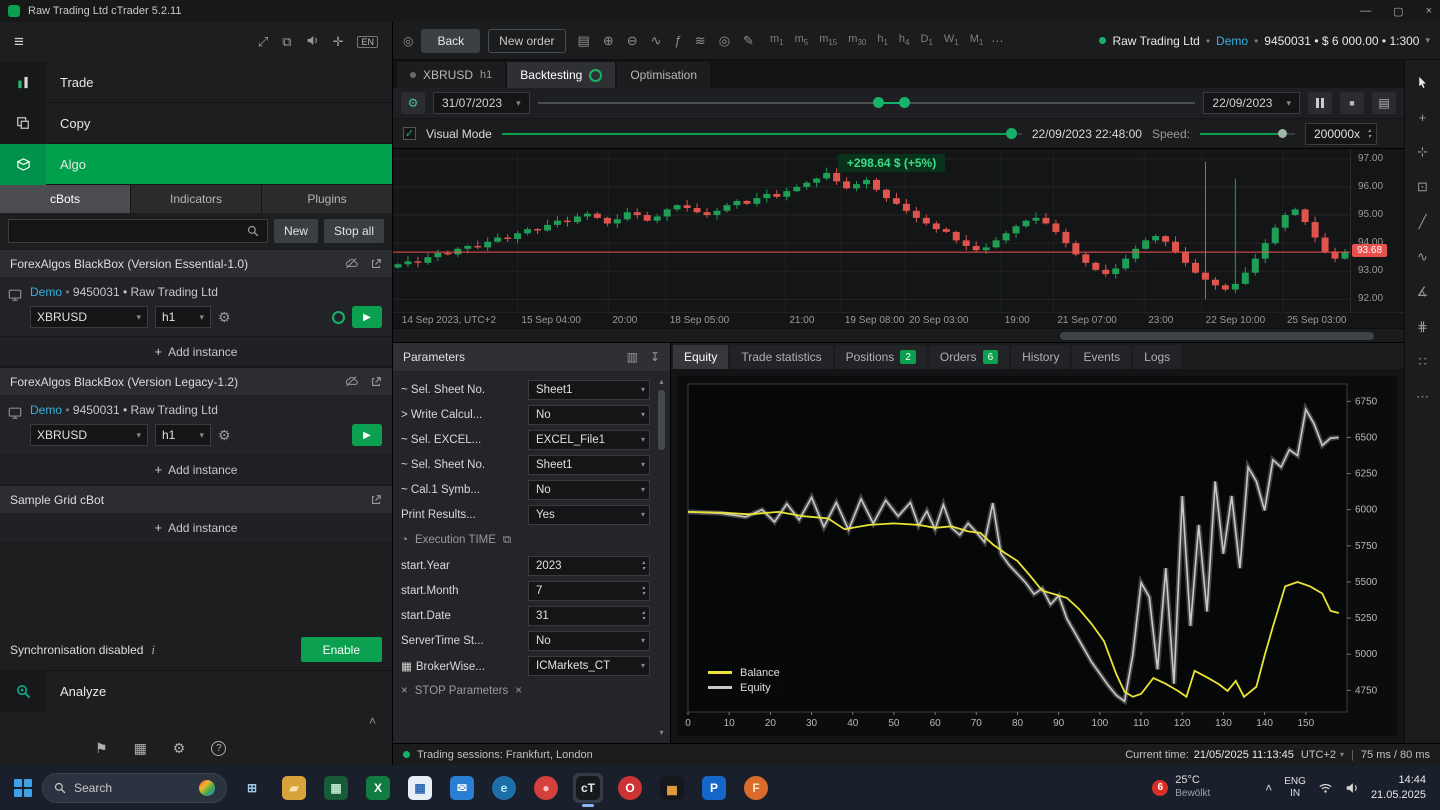 The height and width of the screenshot is (810, 1440). Describe the element at coordinates (714, 788) in the screenshot. I see `taskbar-icon-planner: P` at that location.